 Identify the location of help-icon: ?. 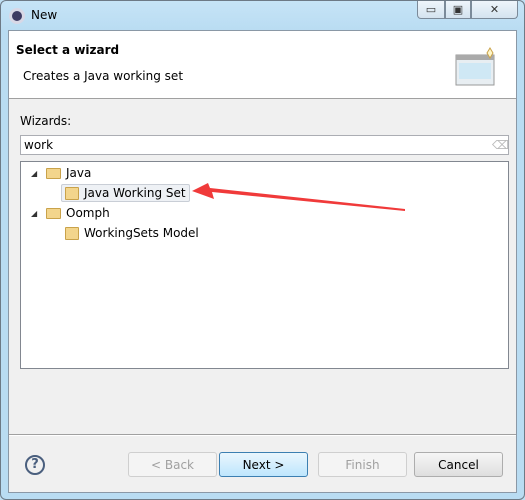
(35, 465).